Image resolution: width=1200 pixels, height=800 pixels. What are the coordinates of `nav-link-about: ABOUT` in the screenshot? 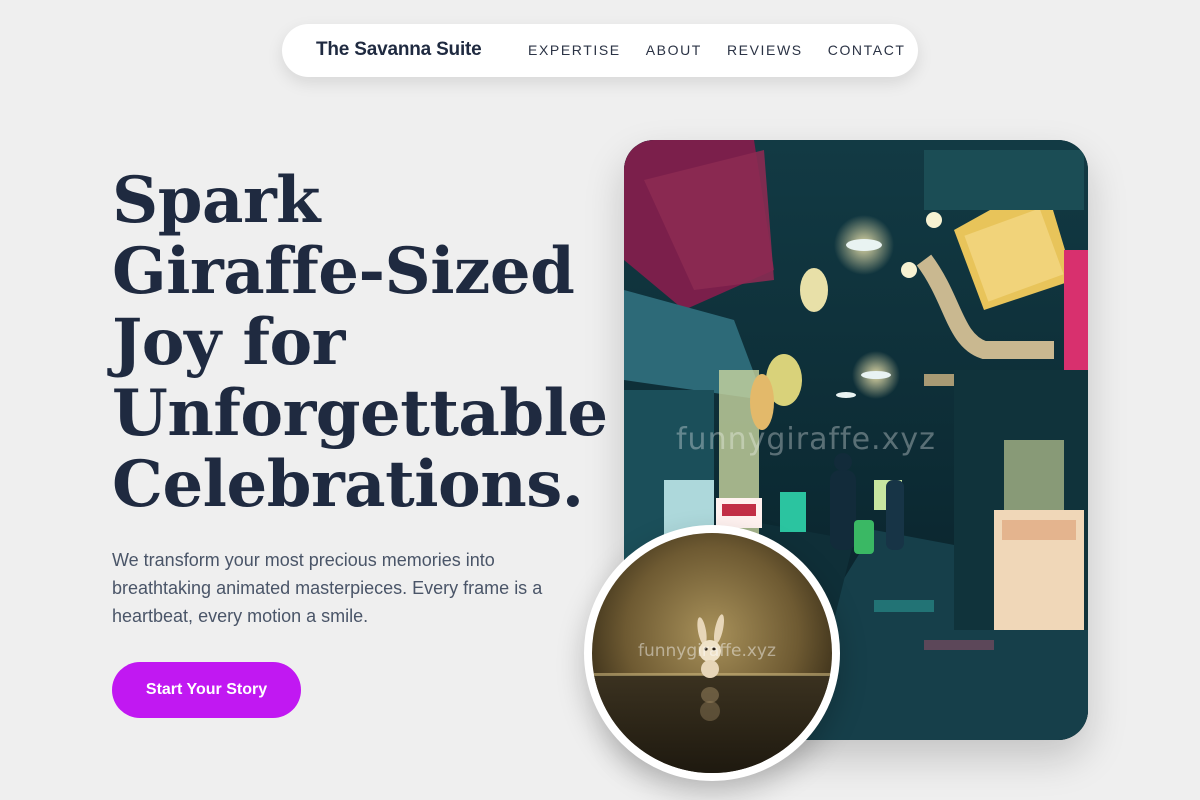 It's located at (674, 50).